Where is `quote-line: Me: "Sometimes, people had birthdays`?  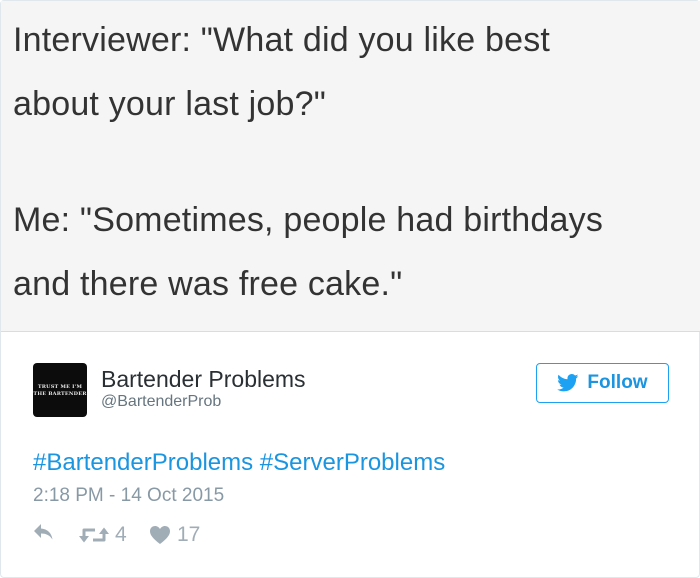 quote-line: Me: "Sometimes, people had birthdays is located at coordinates (308, 220).